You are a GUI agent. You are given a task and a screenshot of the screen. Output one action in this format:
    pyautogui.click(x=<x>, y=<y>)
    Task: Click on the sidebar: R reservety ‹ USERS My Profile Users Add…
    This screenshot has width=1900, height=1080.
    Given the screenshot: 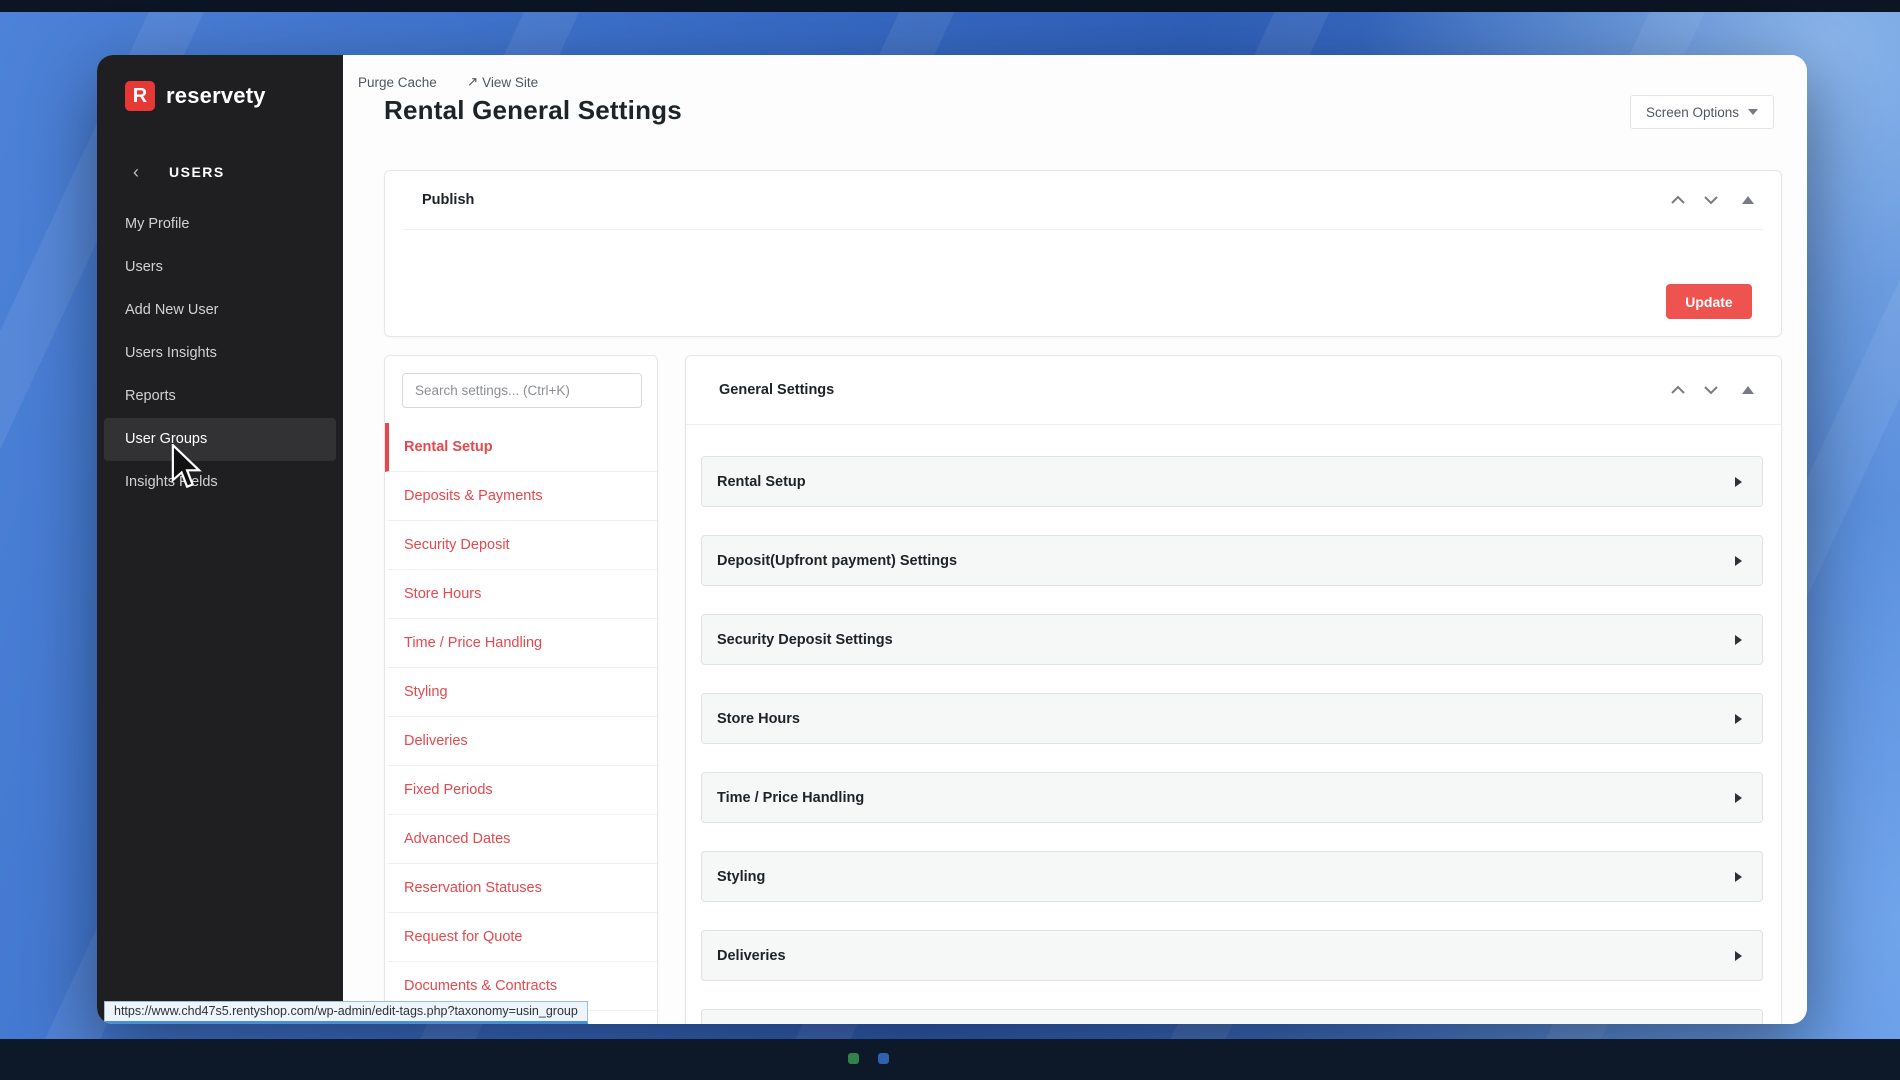 What is the action you would take?
    pyautogui.click(x=220, y=539)
    